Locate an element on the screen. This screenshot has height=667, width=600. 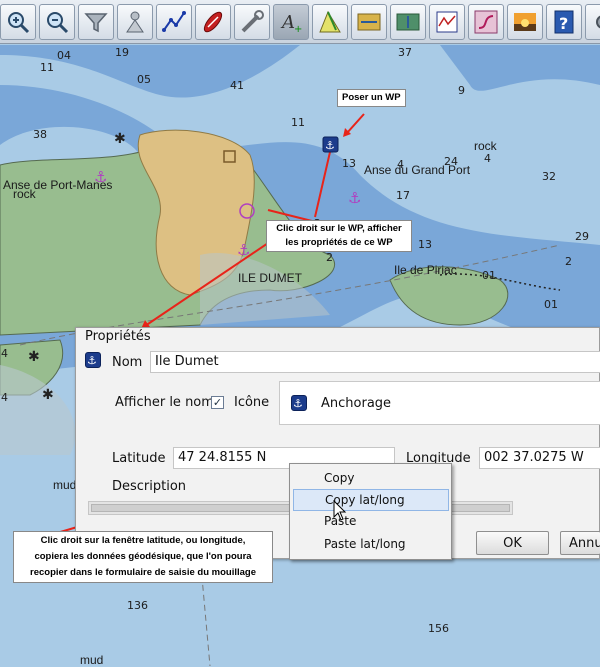
ok-button: OK is located at coordinates (512, 543).